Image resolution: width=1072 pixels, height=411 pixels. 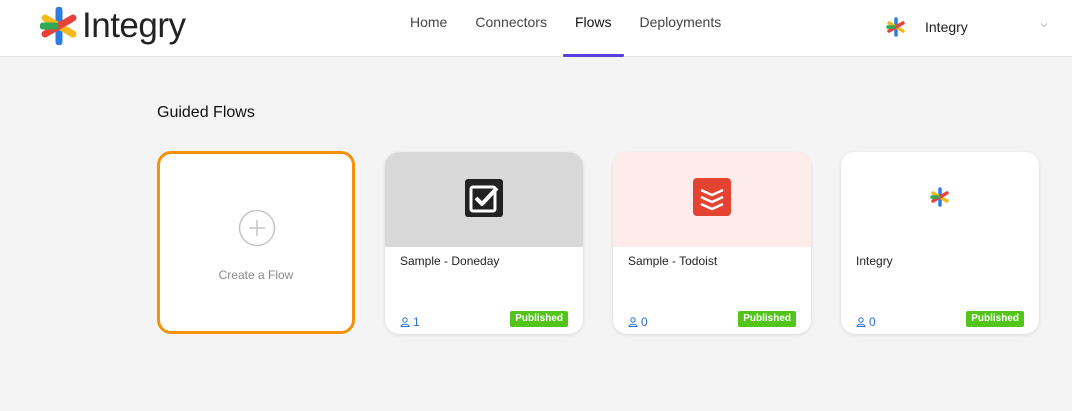 I want to click on brand-name: Integry, so click(x=134, y=25).